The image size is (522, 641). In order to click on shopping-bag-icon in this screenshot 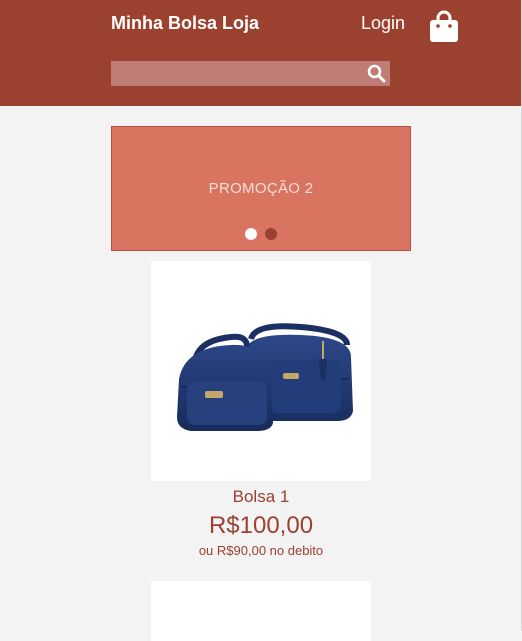, I will do `click(444, 26)`.